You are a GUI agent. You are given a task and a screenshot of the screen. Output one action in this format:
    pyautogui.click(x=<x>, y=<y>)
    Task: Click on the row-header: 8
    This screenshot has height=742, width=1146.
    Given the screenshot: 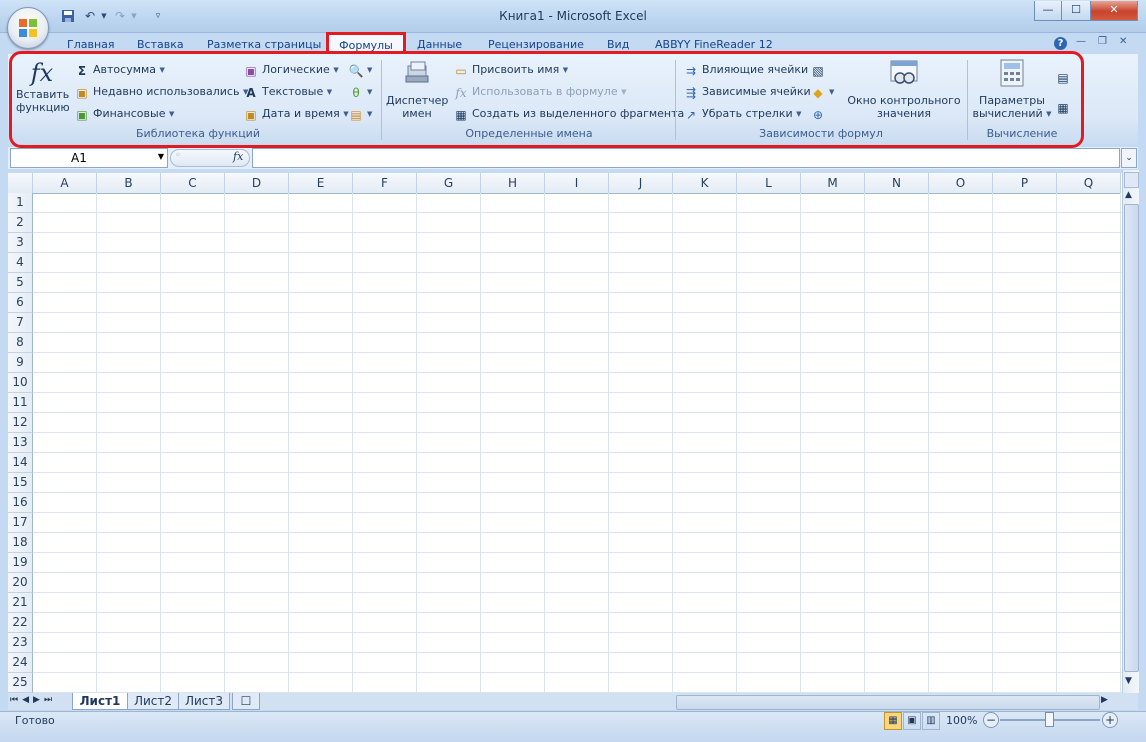 What is the action you would take?
    pyautogui.click(x=20, y=343)
    